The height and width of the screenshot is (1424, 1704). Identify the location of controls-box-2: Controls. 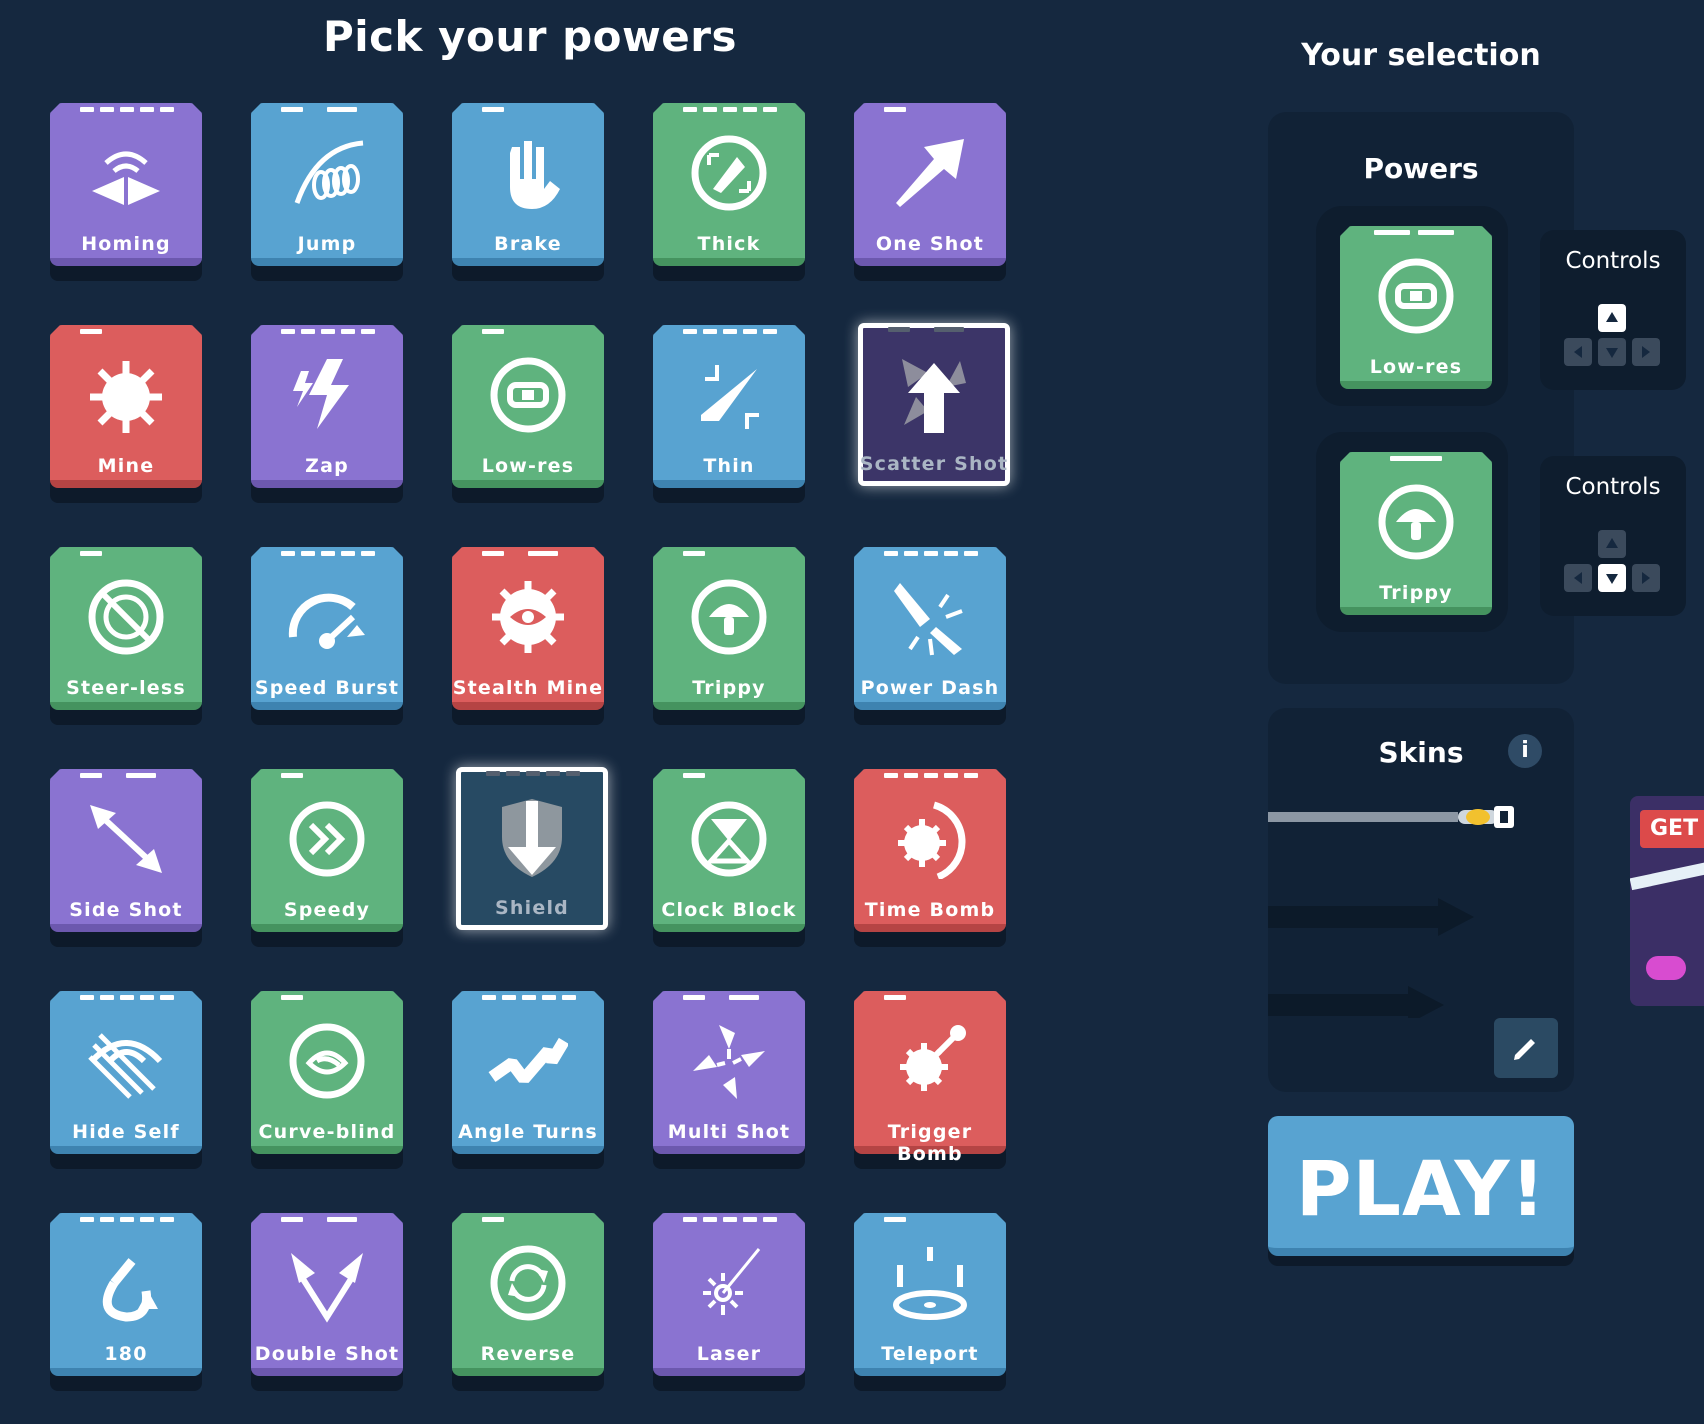
(1613, 536).